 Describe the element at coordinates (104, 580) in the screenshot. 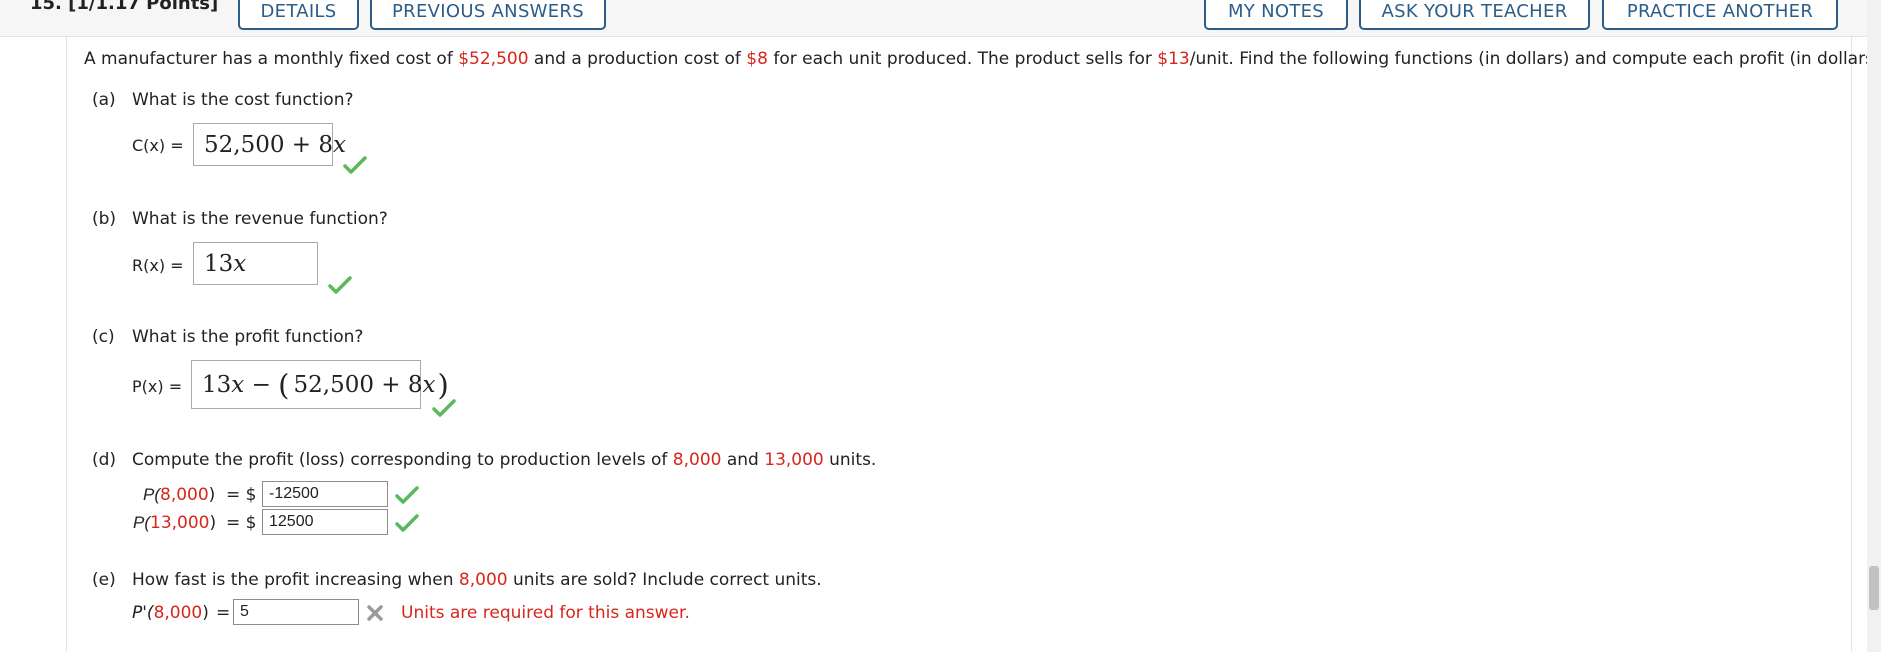

I see `part-e-letter: (e)` at that location.